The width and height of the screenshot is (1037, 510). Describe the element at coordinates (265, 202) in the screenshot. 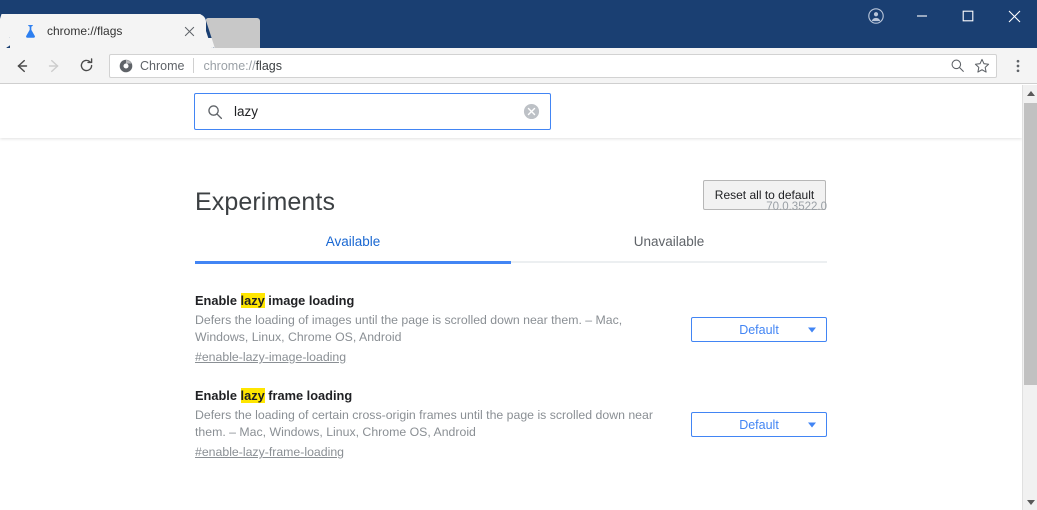

I see `page-title: Experiments` at that location.